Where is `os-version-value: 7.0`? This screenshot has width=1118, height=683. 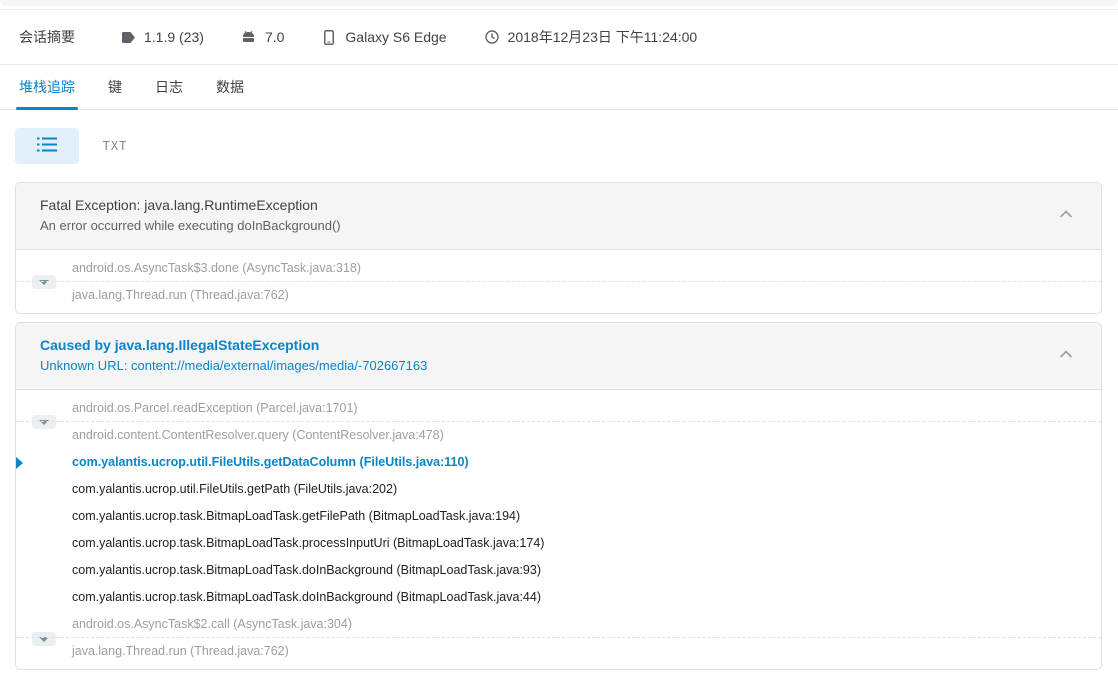 os-version-value: 7.0 is located at coordinates (274, 37).